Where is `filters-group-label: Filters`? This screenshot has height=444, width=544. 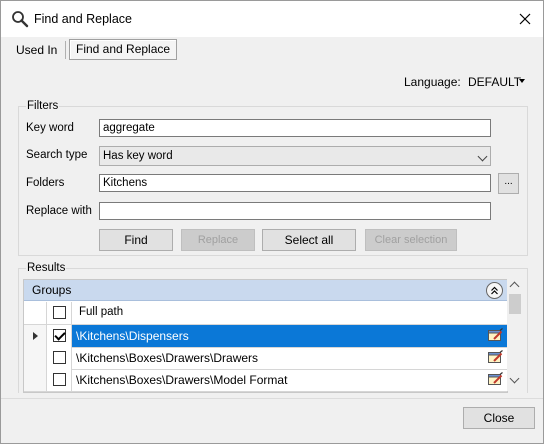
filters-group-label: Filters is located at coordinates (43, 106).